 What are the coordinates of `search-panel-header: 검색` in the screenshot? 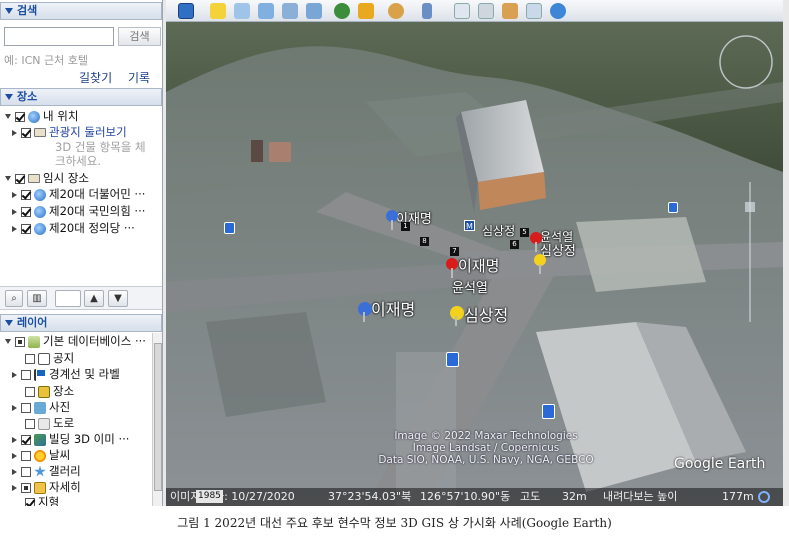 It's located at (81, 11).